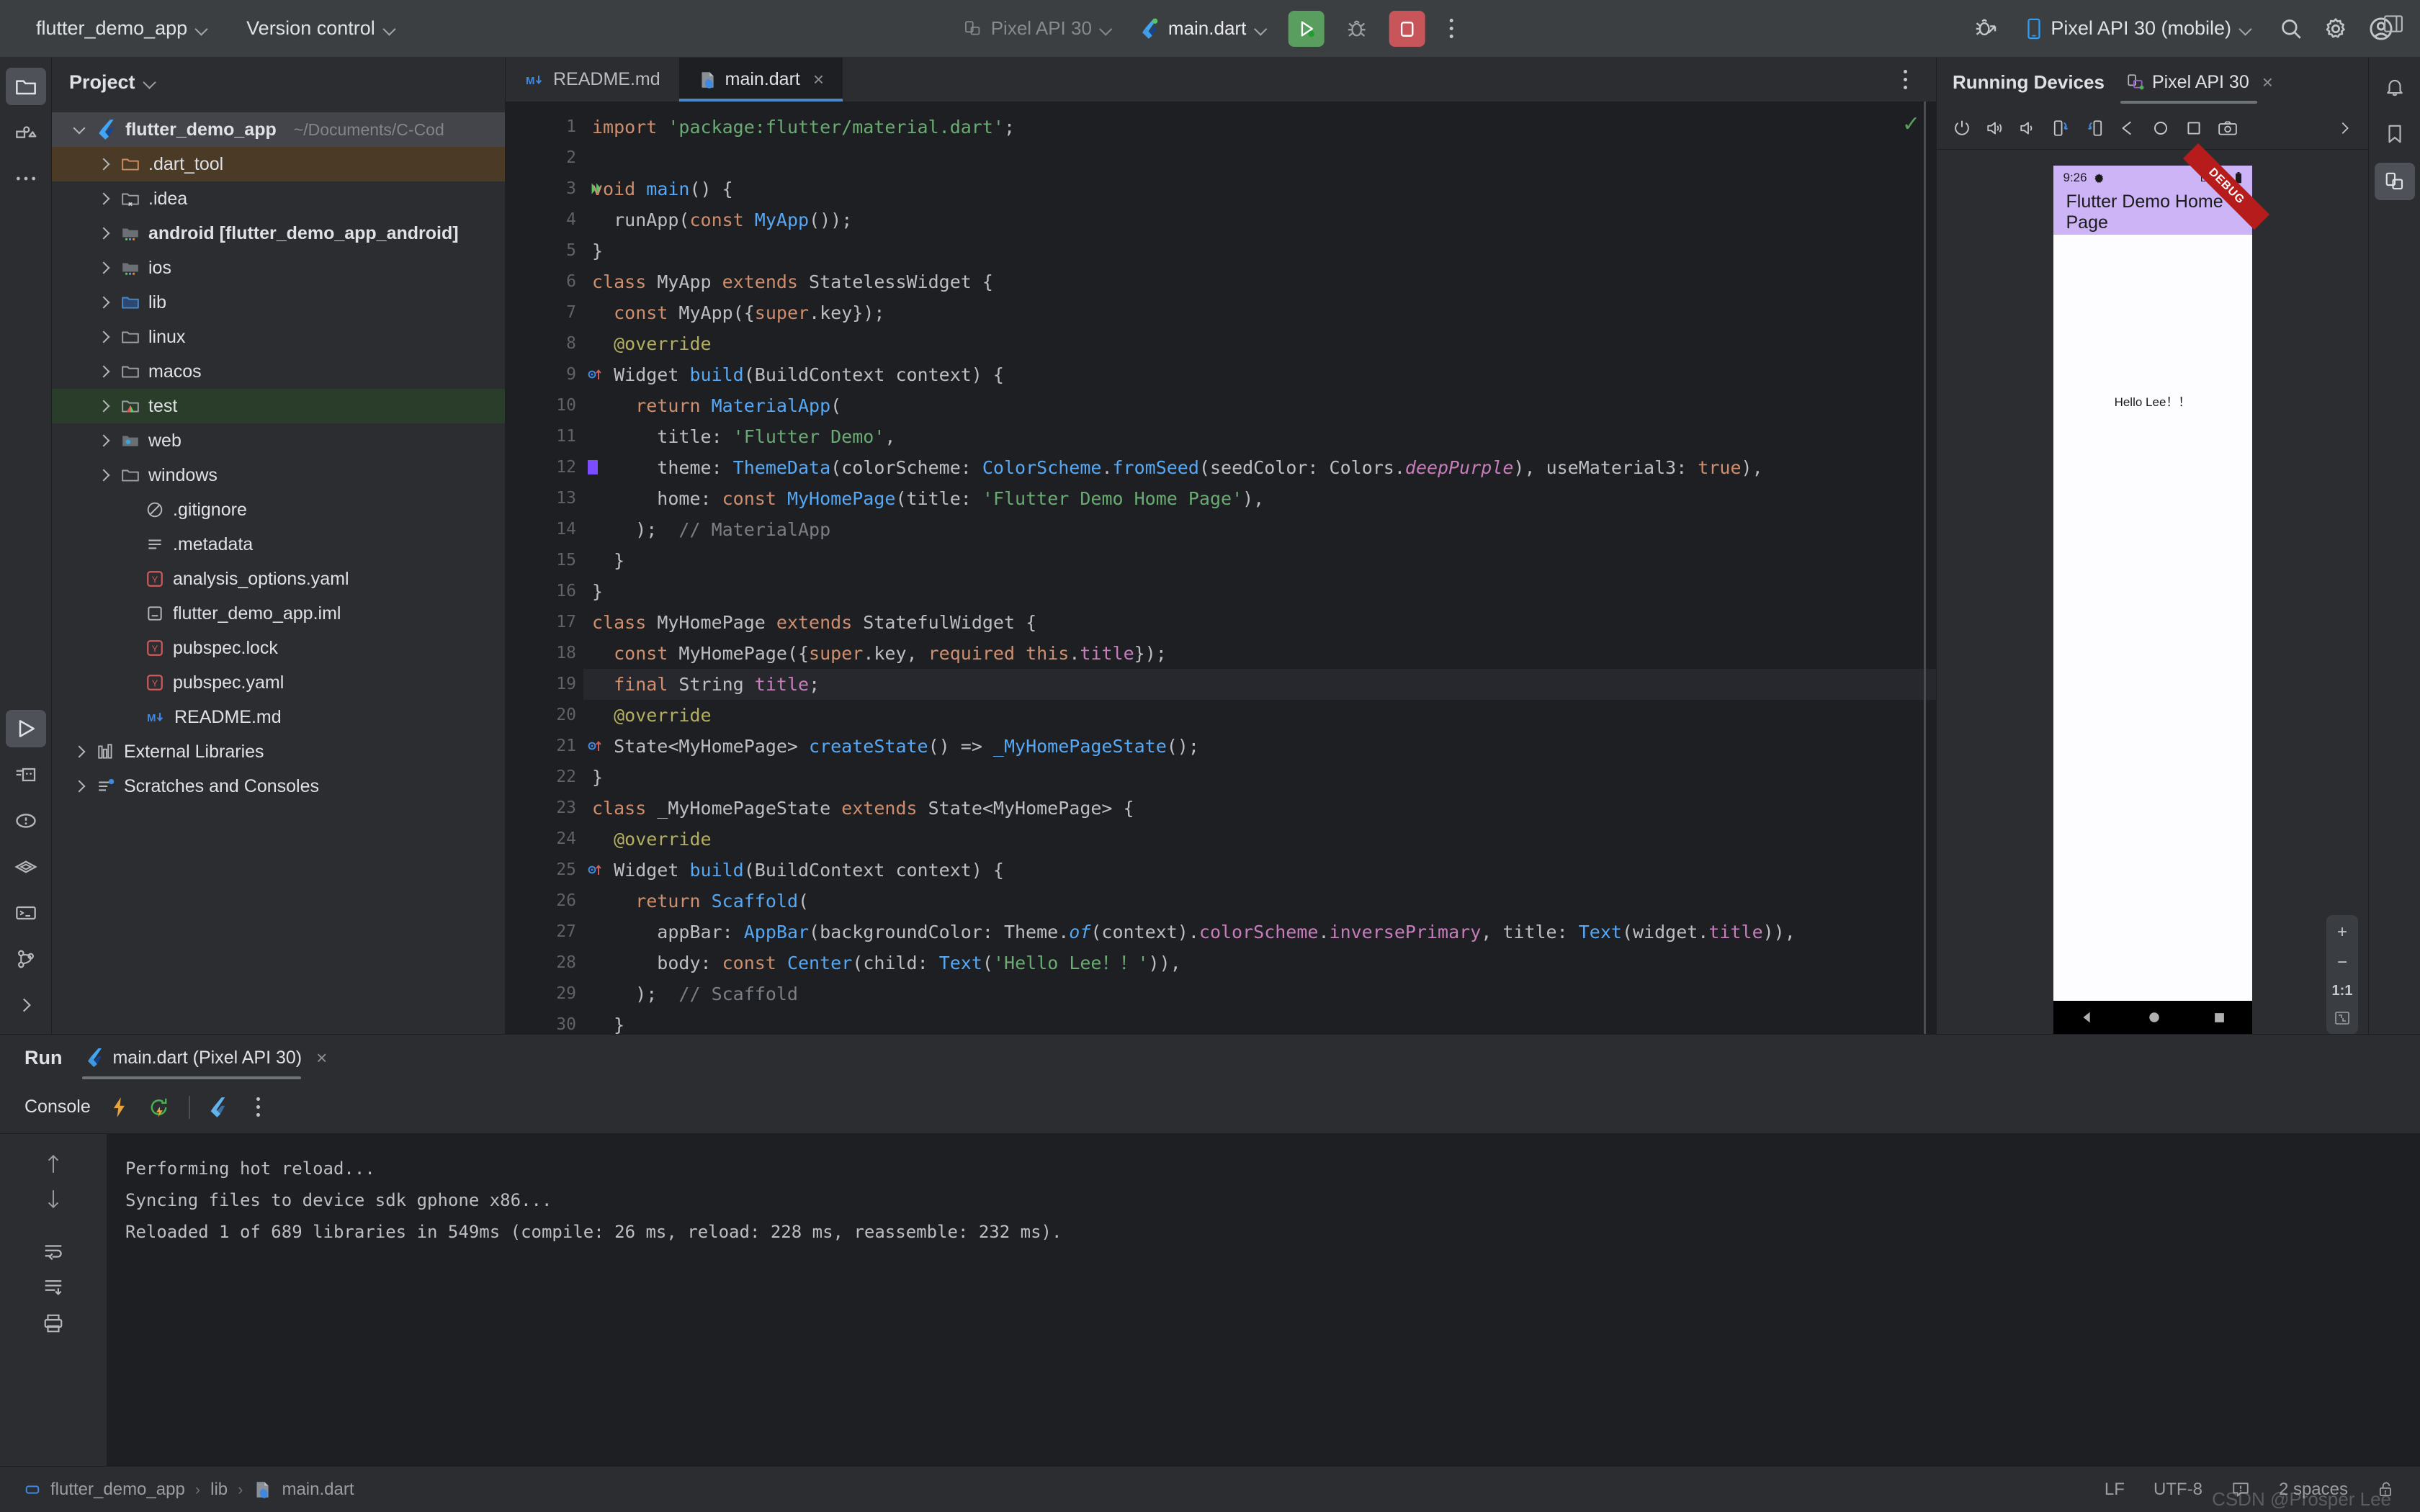 The height and width of the screenshot is (1512, 2420). What do you see at coordinates (2127, 128) in the screenshot?
I see `back-icon` at bounding box center [2127, 128].